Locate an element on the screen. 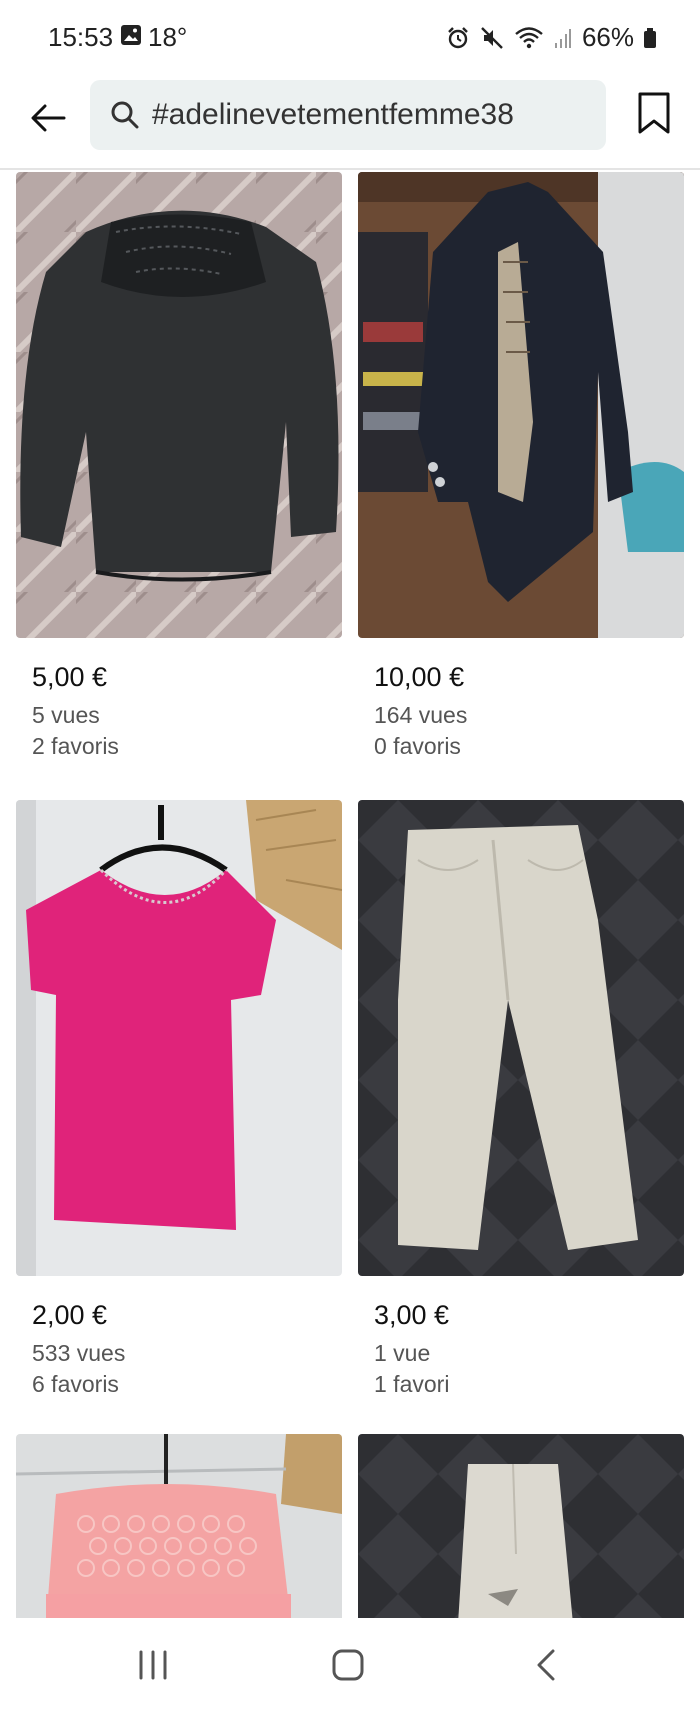 Image resolution: width=700 pixels, height=1711 pixels. bookmark-icon is located at coordinates (654, 113).